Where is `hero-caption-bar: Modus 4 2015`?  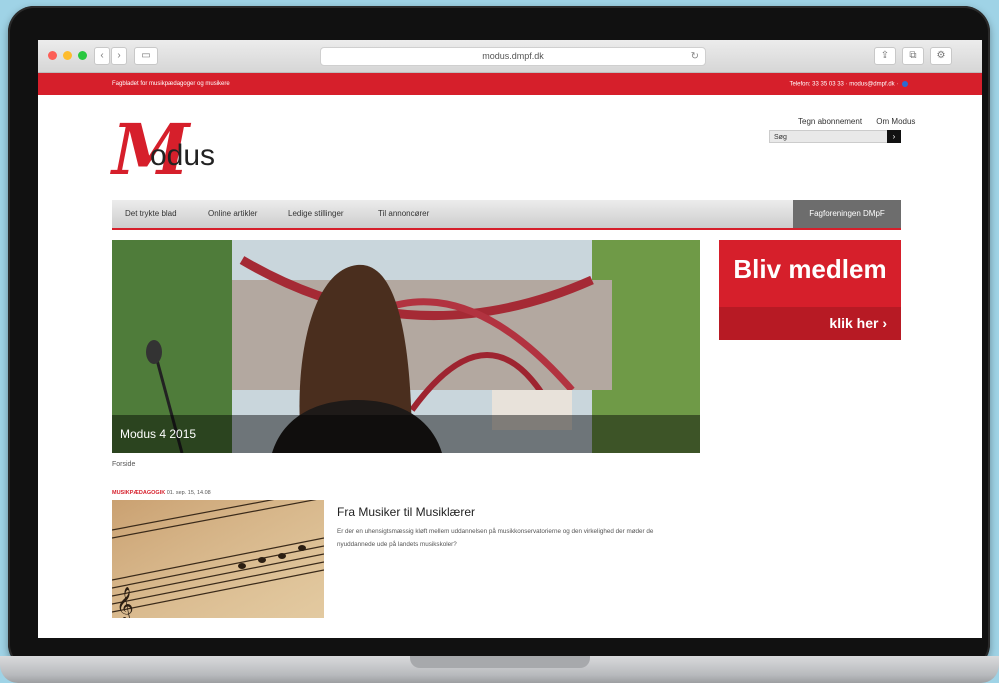
hero-caption-bar: Modus 4 2015 is located at coordinates (406, 434).